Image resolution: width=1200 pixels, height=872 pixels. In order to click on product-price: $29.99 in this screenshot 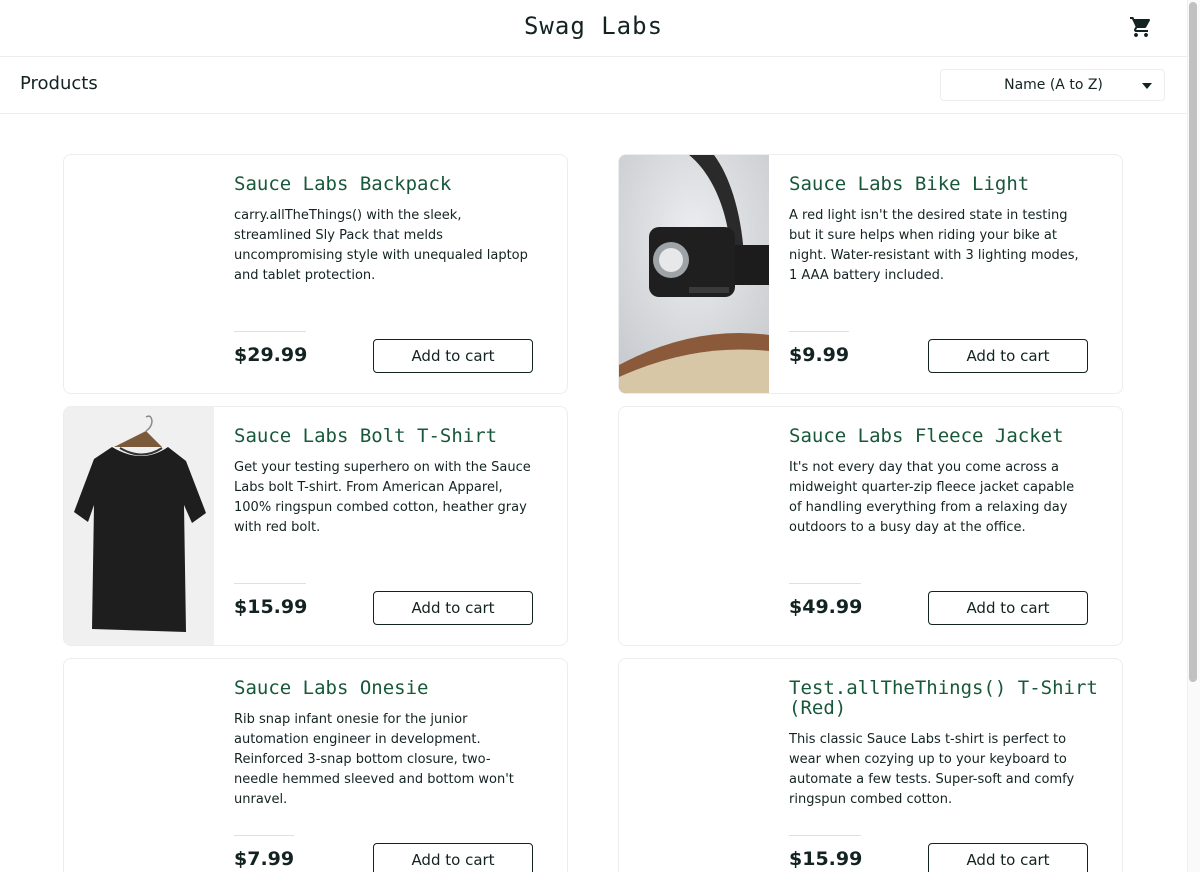, I will do `click(271, 355)`.